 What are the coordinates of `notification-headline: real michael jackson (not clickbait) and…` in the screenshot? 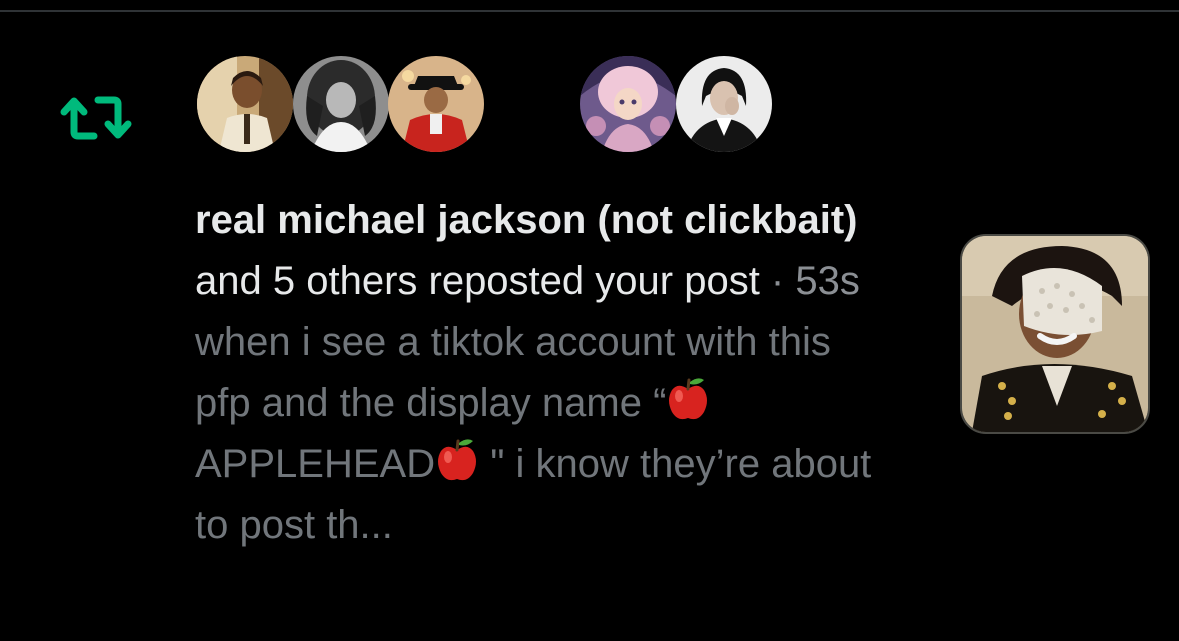 It's located at (535, 251).